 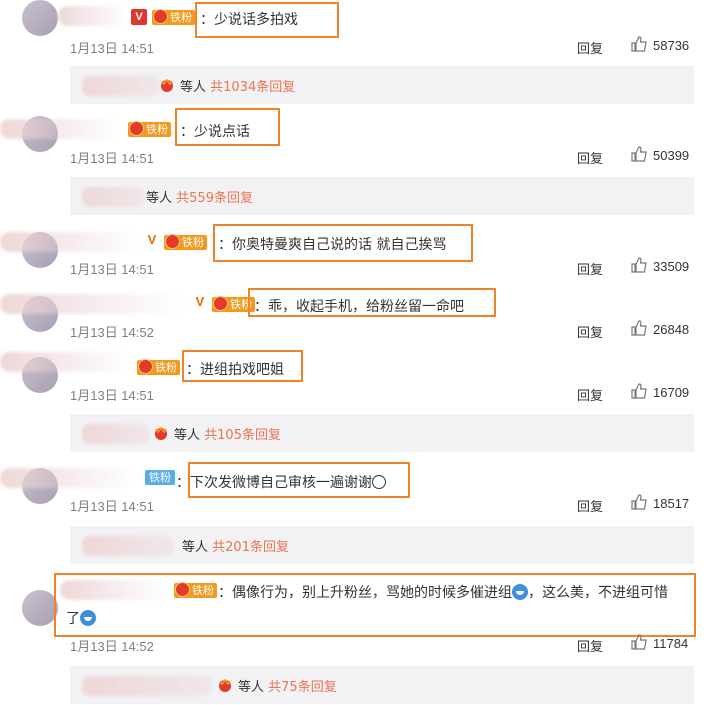 What do you see at coordinates (671, 643) in the screenshot?
I see `like-count: 11784` at bounding box center [671, 643].